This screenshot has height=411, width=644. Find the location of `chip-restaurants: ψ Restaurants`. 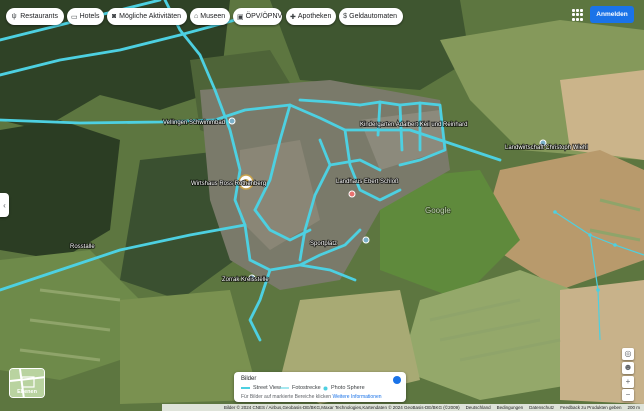

chip-restaurants: ψ Restaurants is located at coordinates (35, 16).